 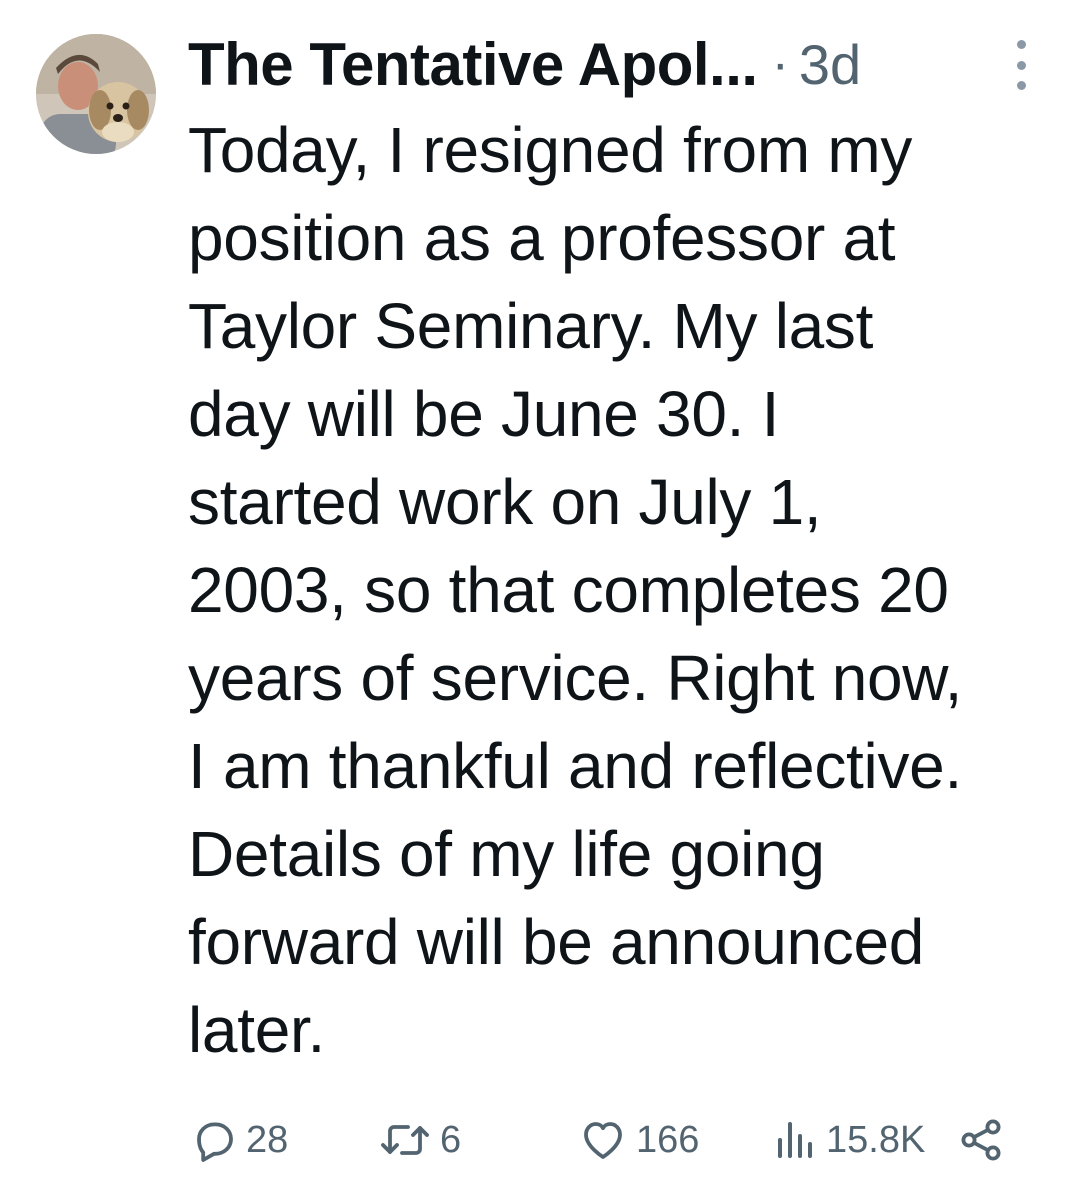 I want to click on reply-count: 28, so click(x=267, y=1139).